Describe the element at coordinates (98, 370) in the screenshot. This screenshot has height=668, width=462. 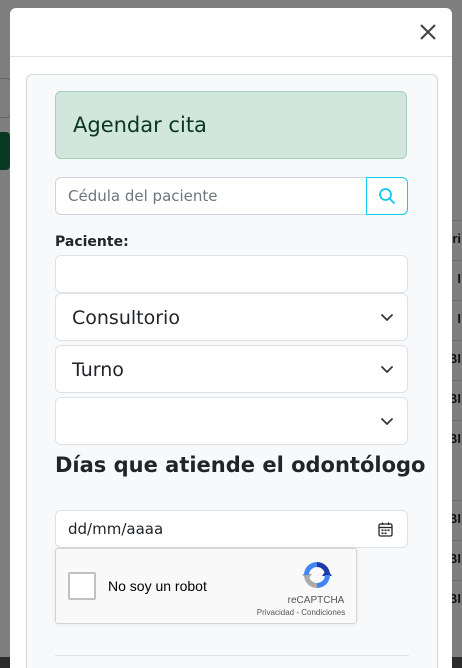
I see `turno-selected: Turno` at that location.